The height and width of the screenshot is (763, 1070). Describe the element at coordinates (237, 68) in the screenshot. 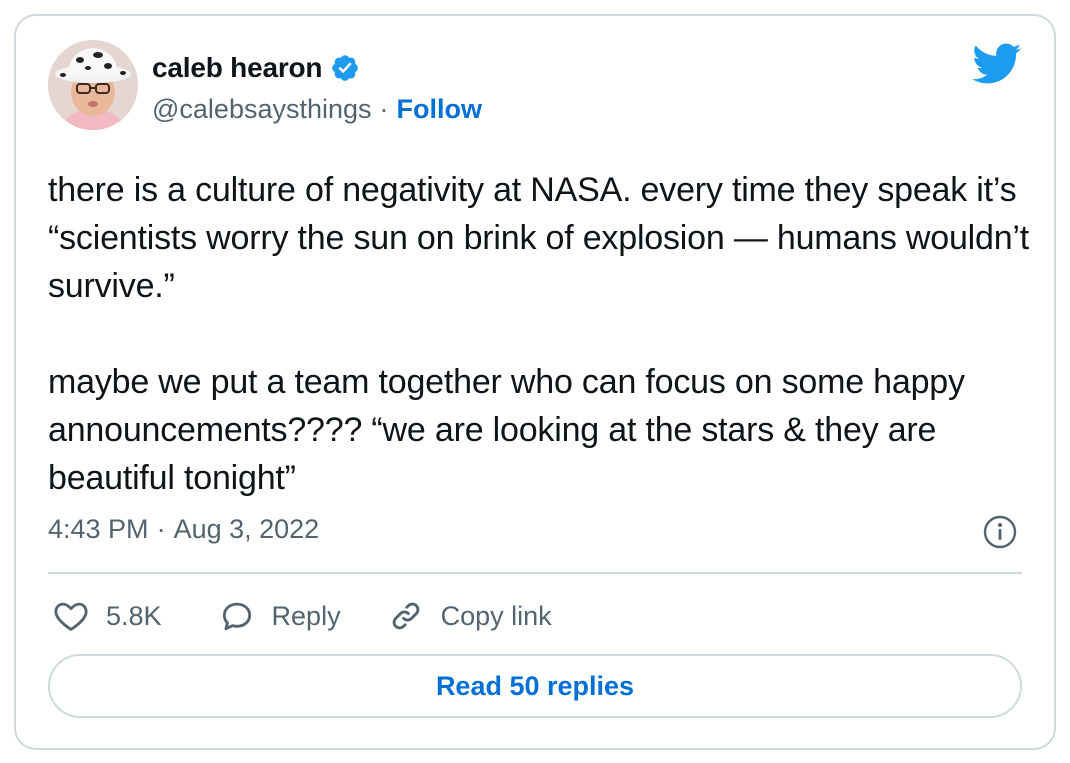

I see `author-name: caleb hearon` at that location.